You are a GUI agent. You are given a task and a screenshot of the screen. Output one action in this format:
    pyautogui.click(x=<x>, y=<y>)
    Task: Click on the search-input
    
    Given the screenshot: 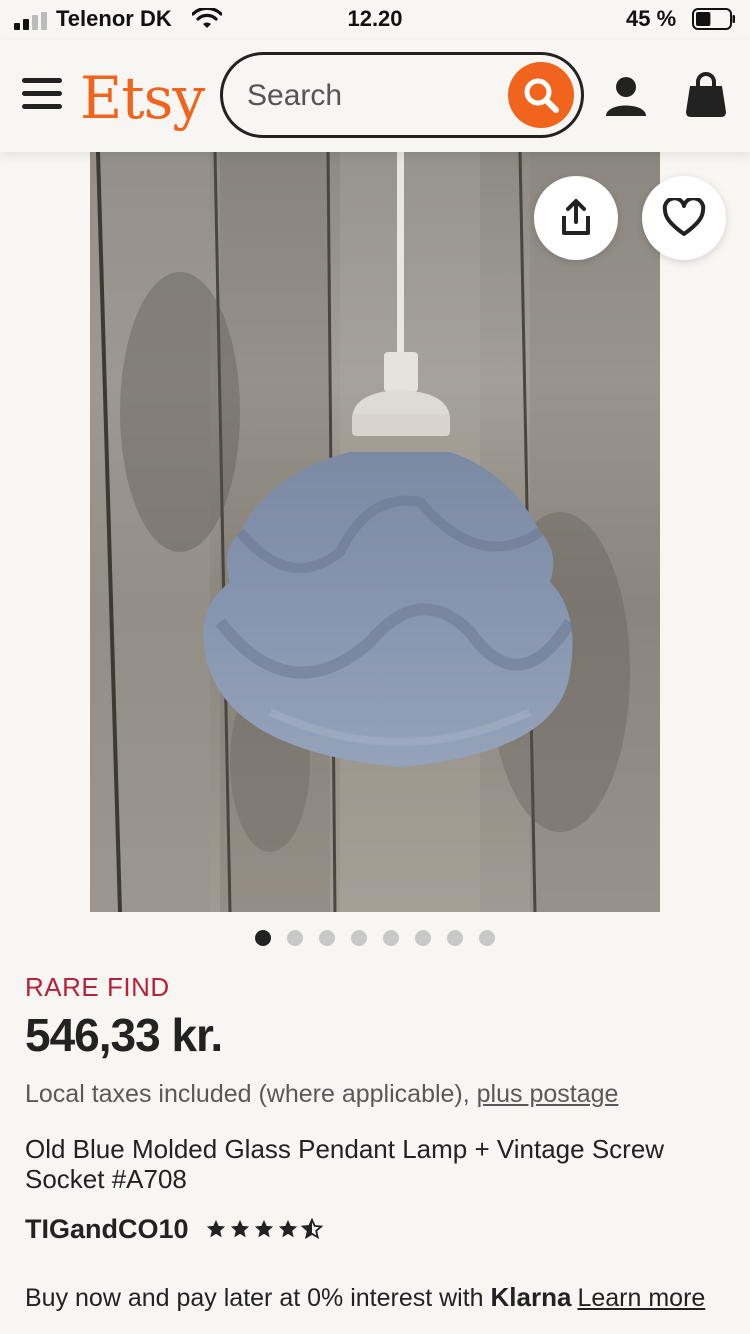 What is the action you would take?
    pyautogui.click(x=372, y=96)
    